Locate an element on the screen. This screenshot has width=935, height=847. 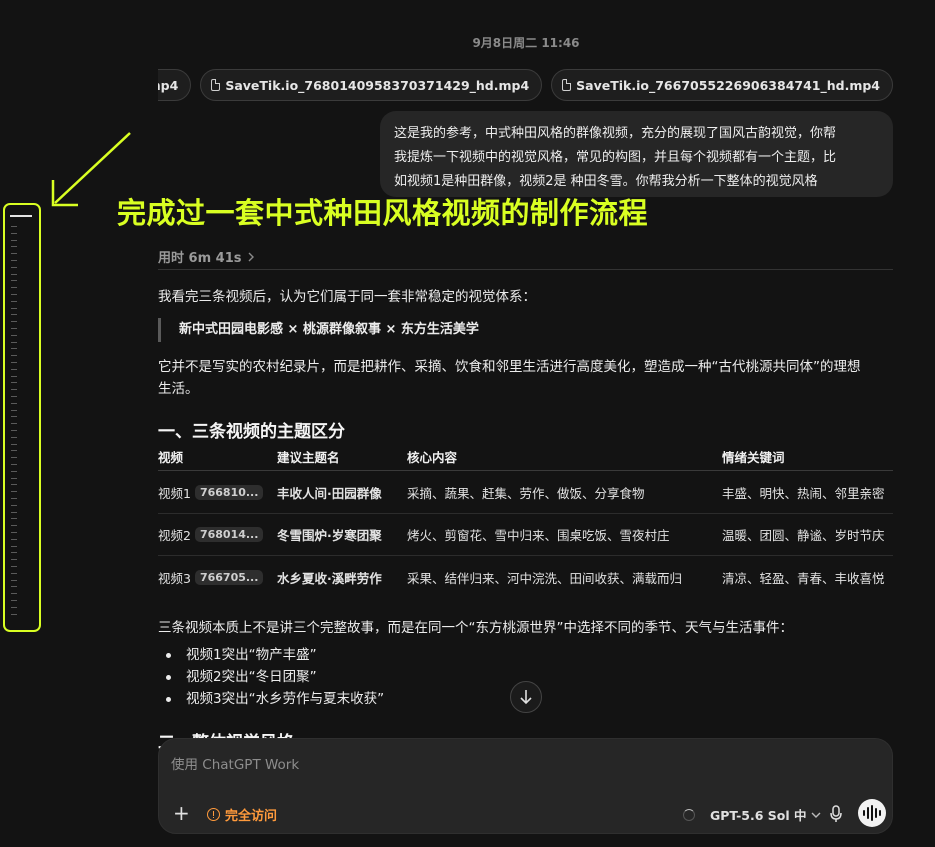
model-selector: GPT-5.6 Sol 中 is located at coordinates (765, 814).